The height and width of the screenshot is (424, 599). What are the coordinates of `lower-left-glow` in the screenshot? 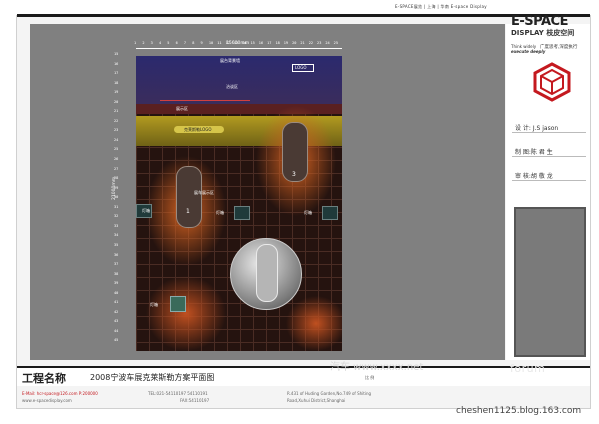 It's located at (186, 313).